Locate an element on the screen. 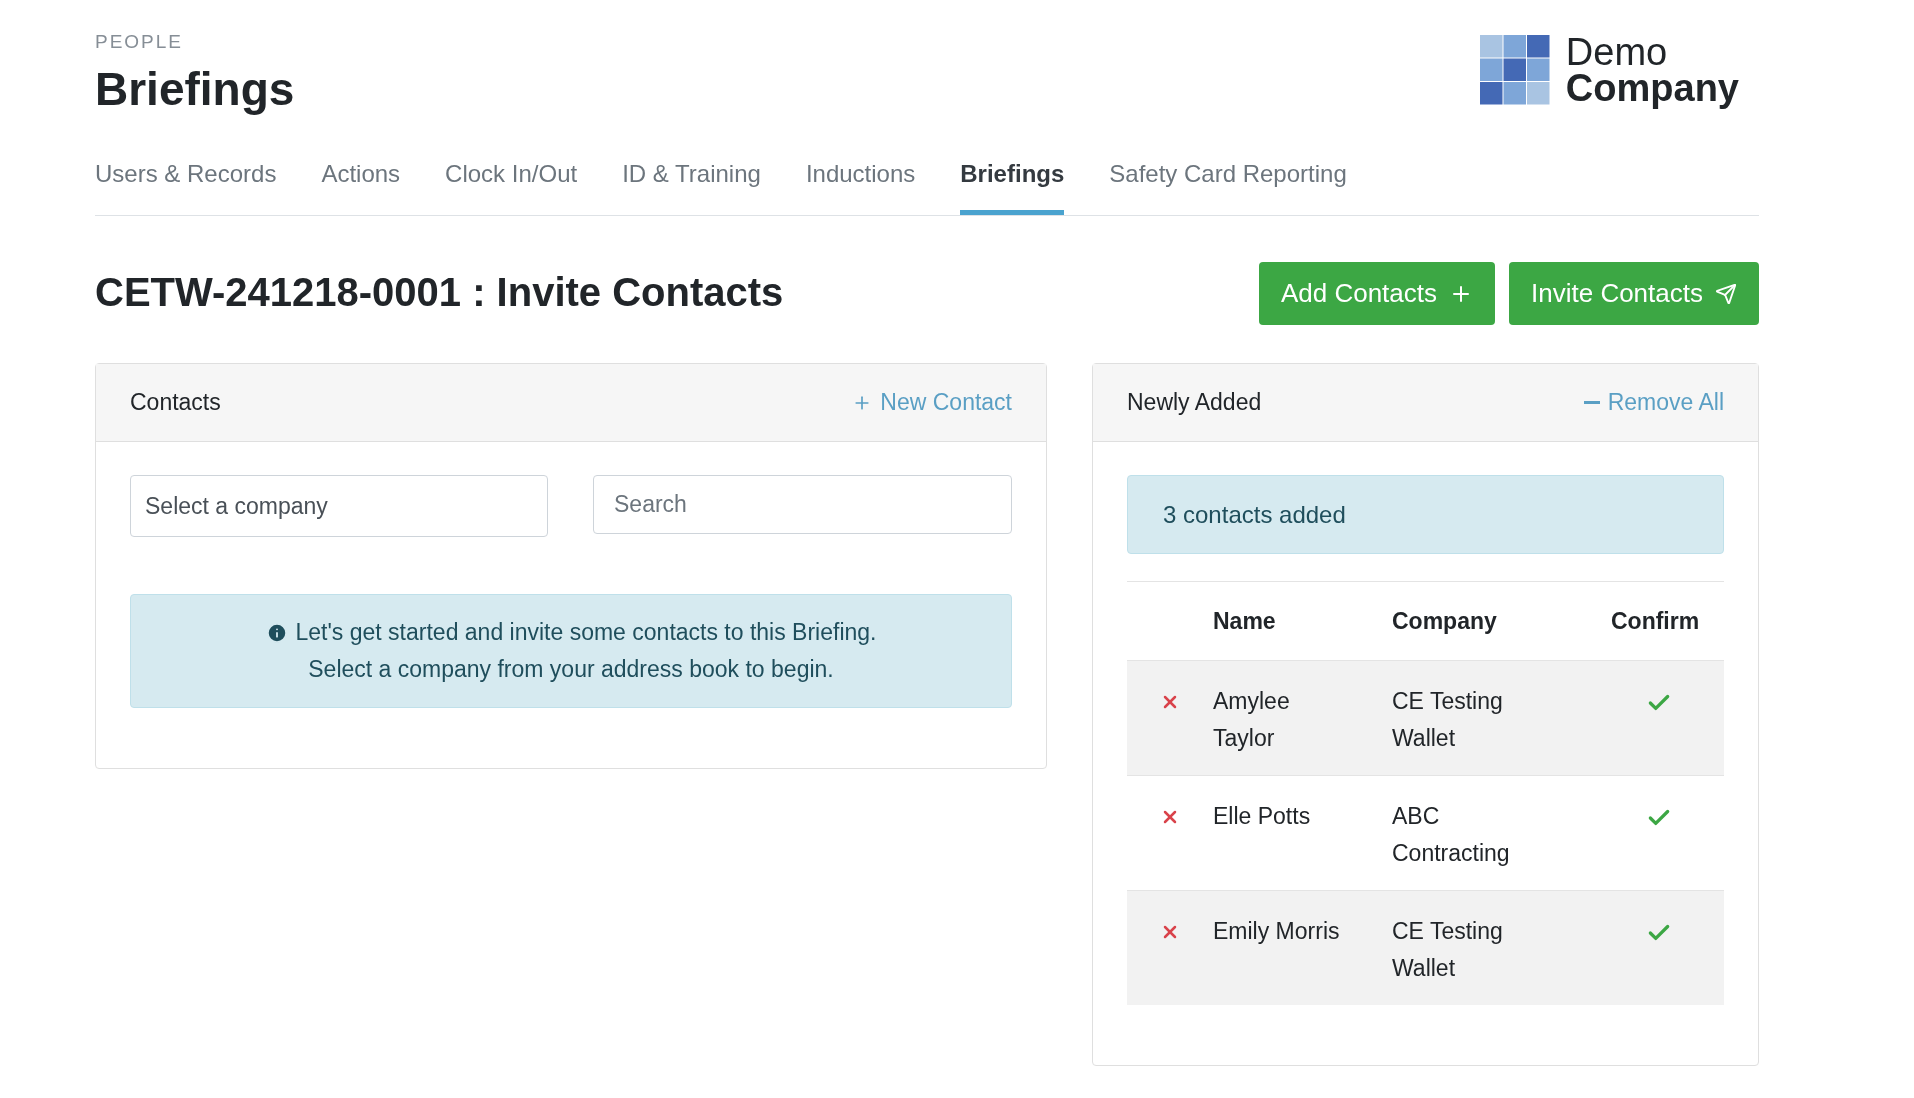  invite-button: Invite Contacts is located at coordinates (1634, 293).